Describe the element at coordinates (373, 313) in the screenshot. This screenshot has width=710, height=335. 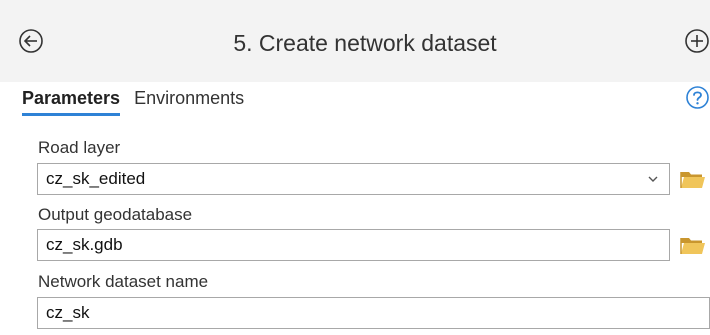
I see `dataset-name-input: cz_sk` at that location.